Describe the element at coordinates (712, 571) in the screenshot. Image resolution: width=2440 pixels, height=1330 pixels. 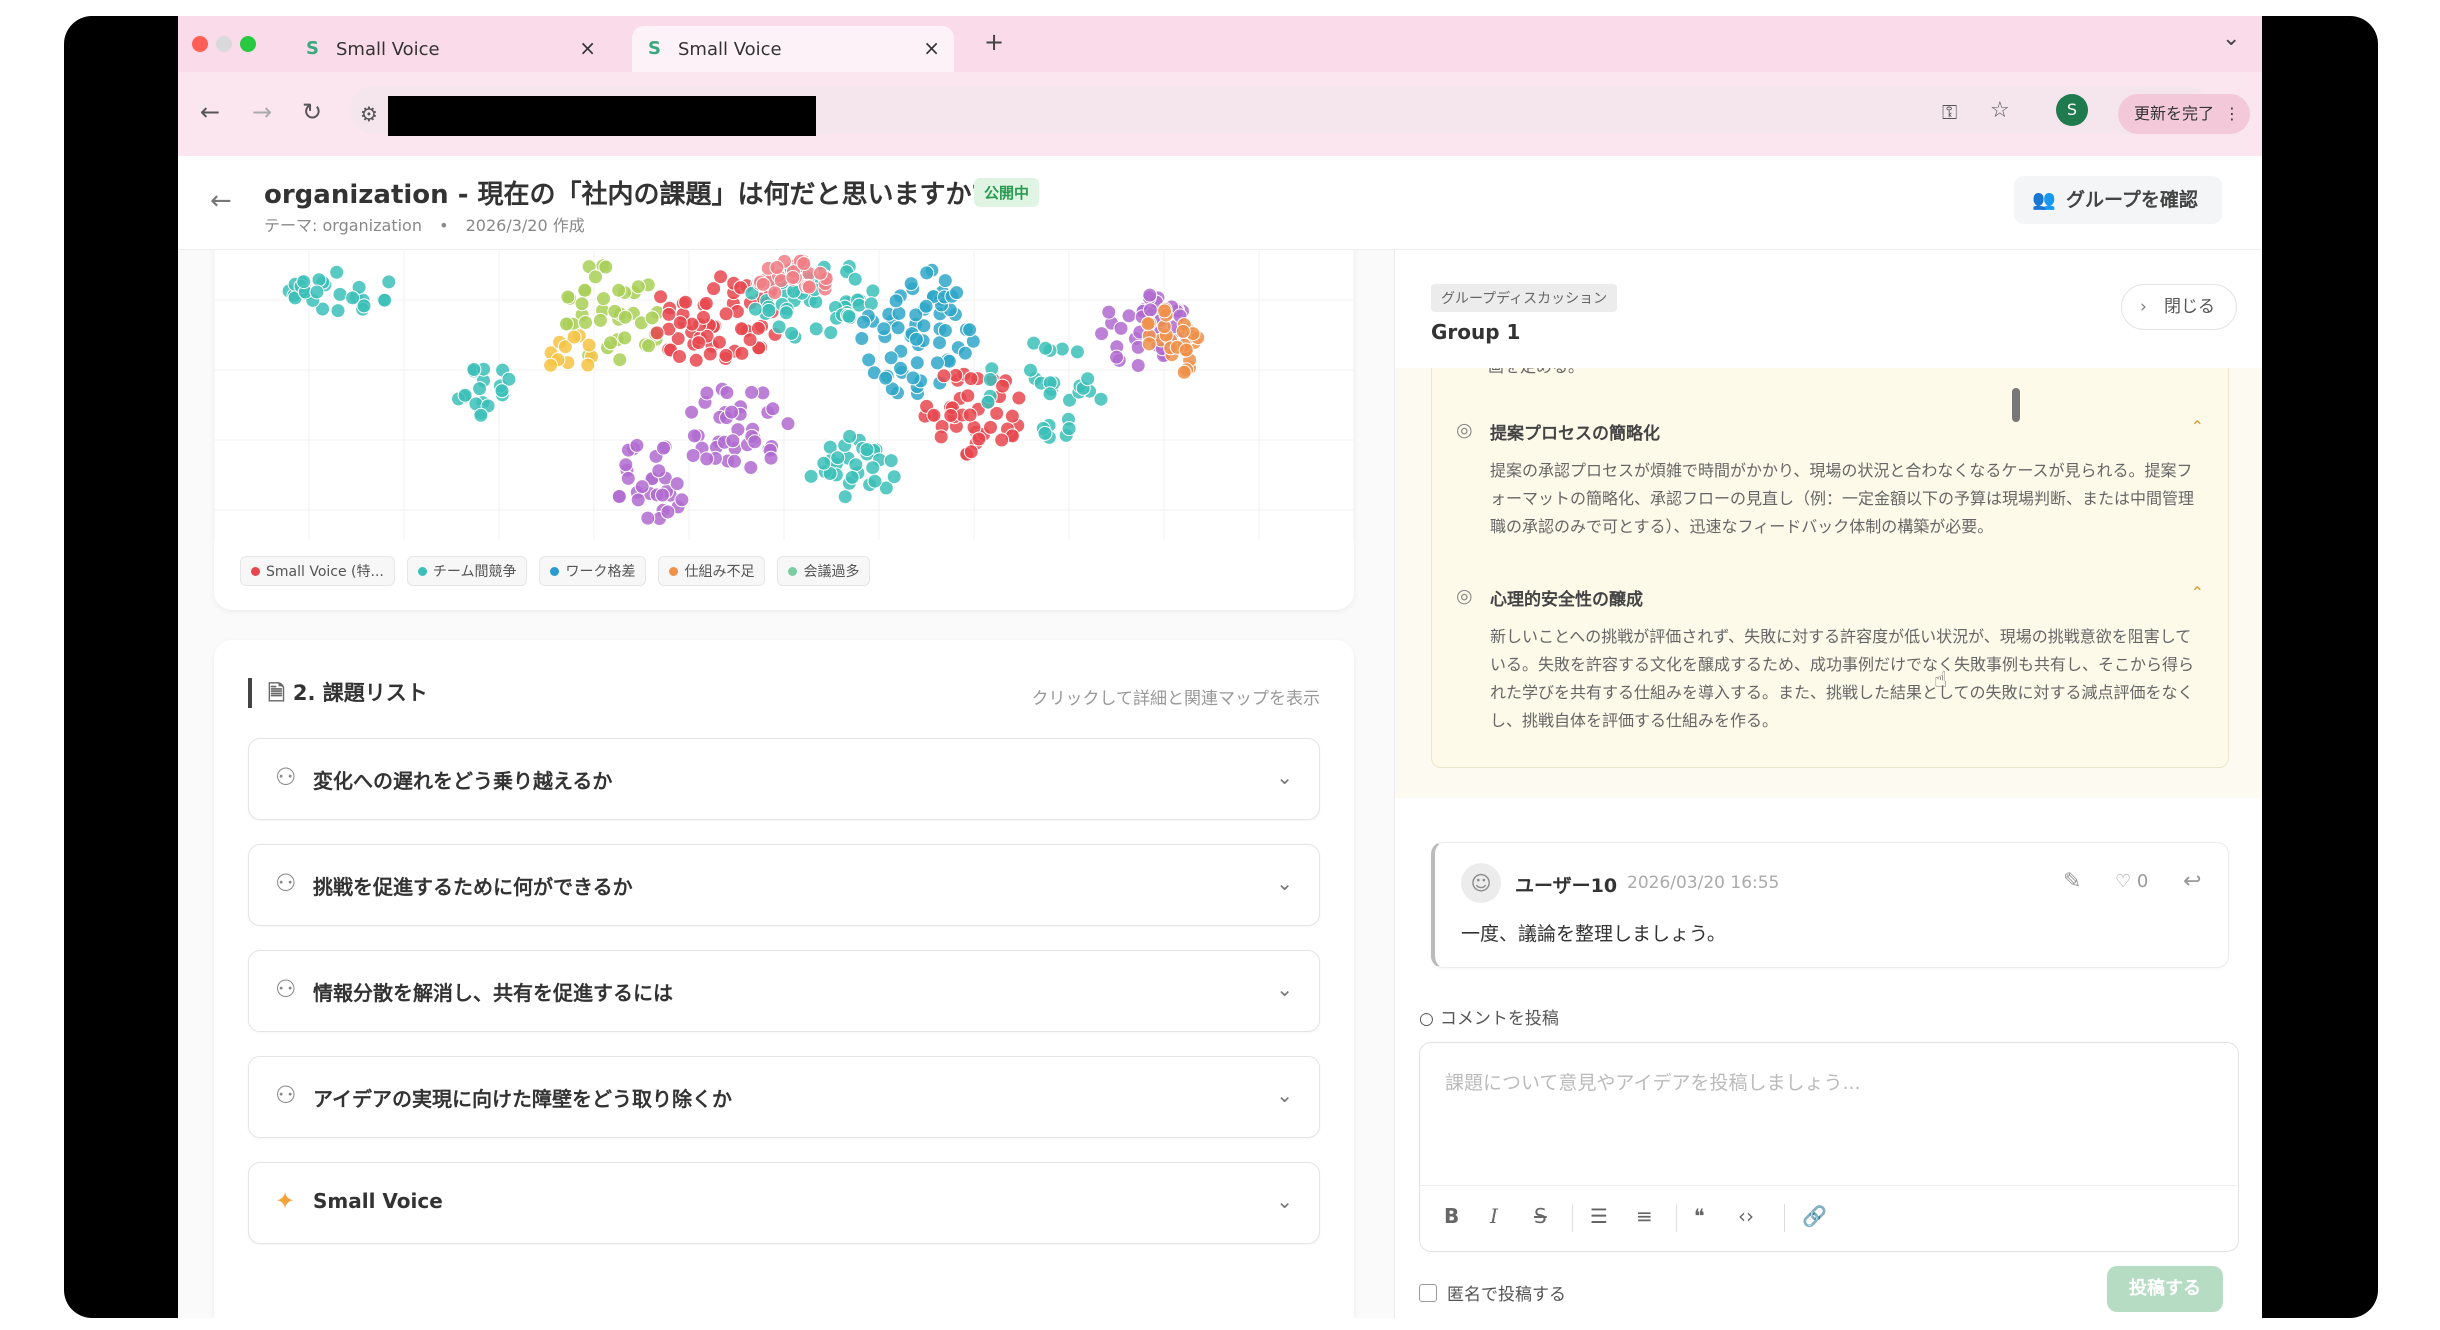
I see `legend-item: 仕組み不足` at that location.